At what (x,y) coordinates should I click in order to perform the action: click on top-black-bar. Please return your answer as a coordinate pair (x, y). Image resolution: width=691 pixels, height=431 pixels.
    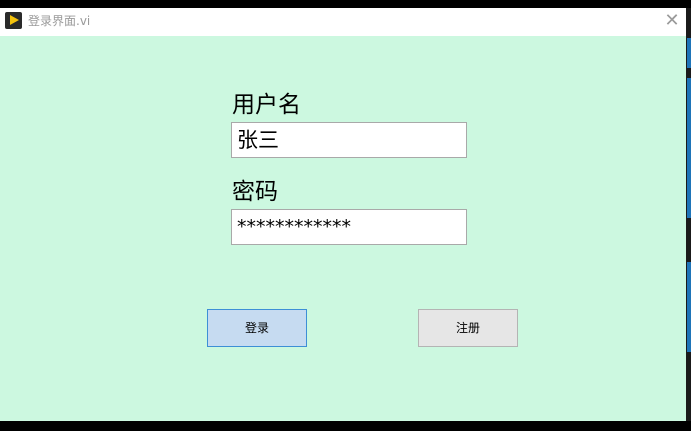
    Looking at the image, I should click on (345, 4).